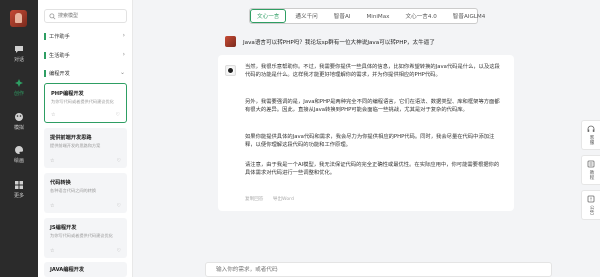  Describe the element at coordinates (19, 117) in the screenshot. I see `simulate-icon` at that location.